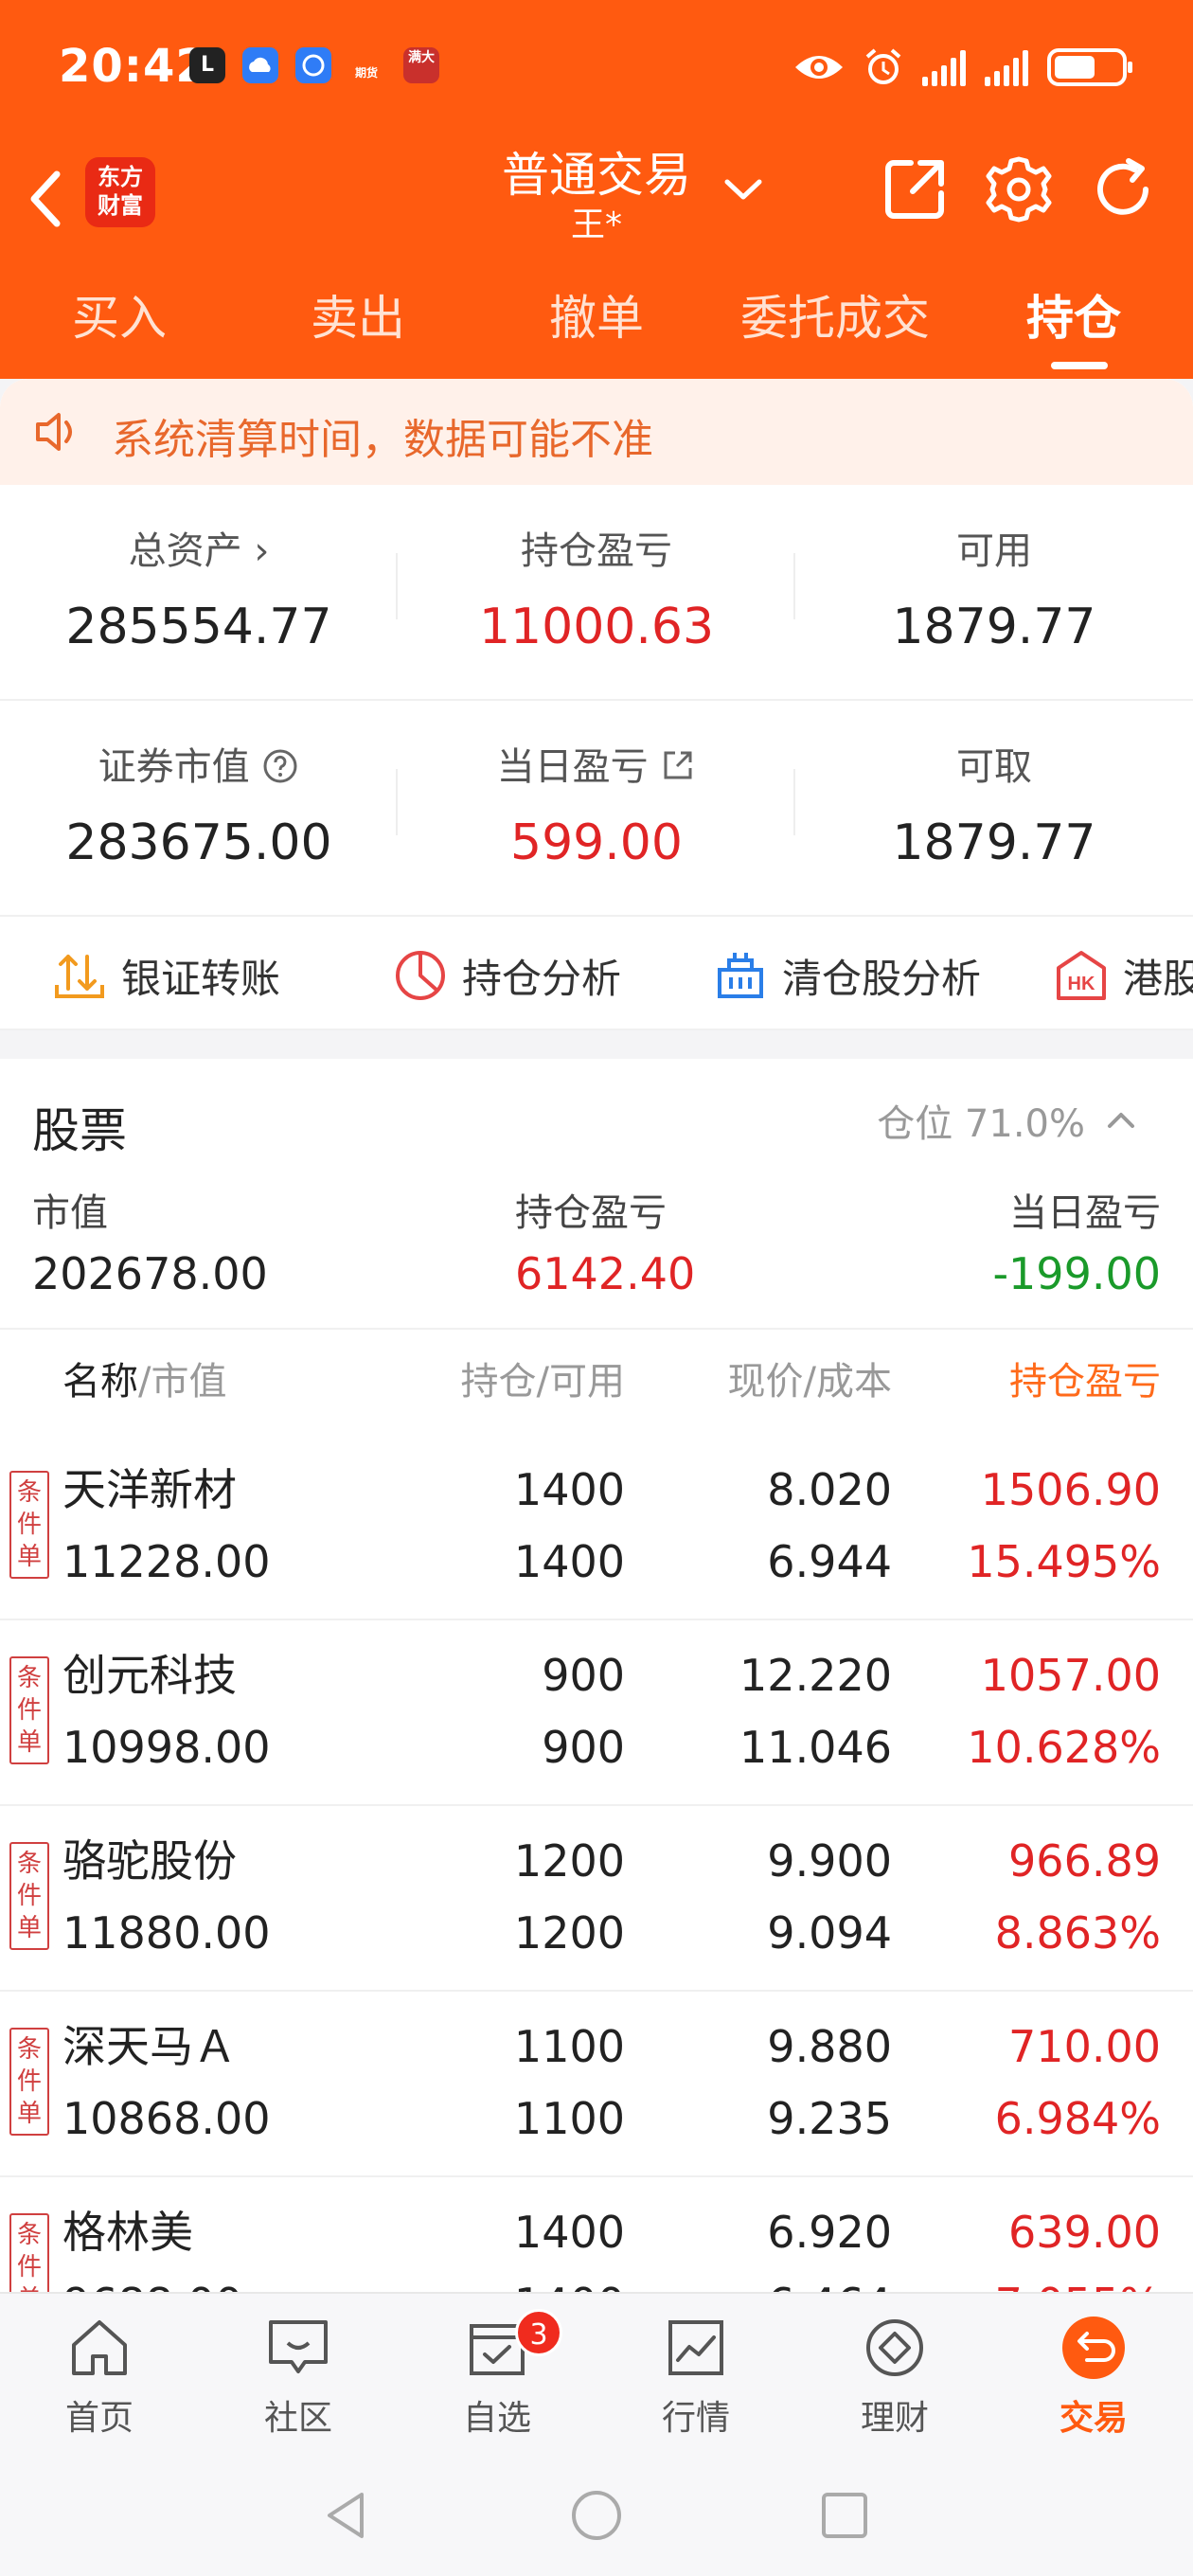 The height and width of the screenshot is (2576, 1193). Describe the element at coordinates (695, 2376) in the screenshot. I see `nav-market: 行情` at that location.